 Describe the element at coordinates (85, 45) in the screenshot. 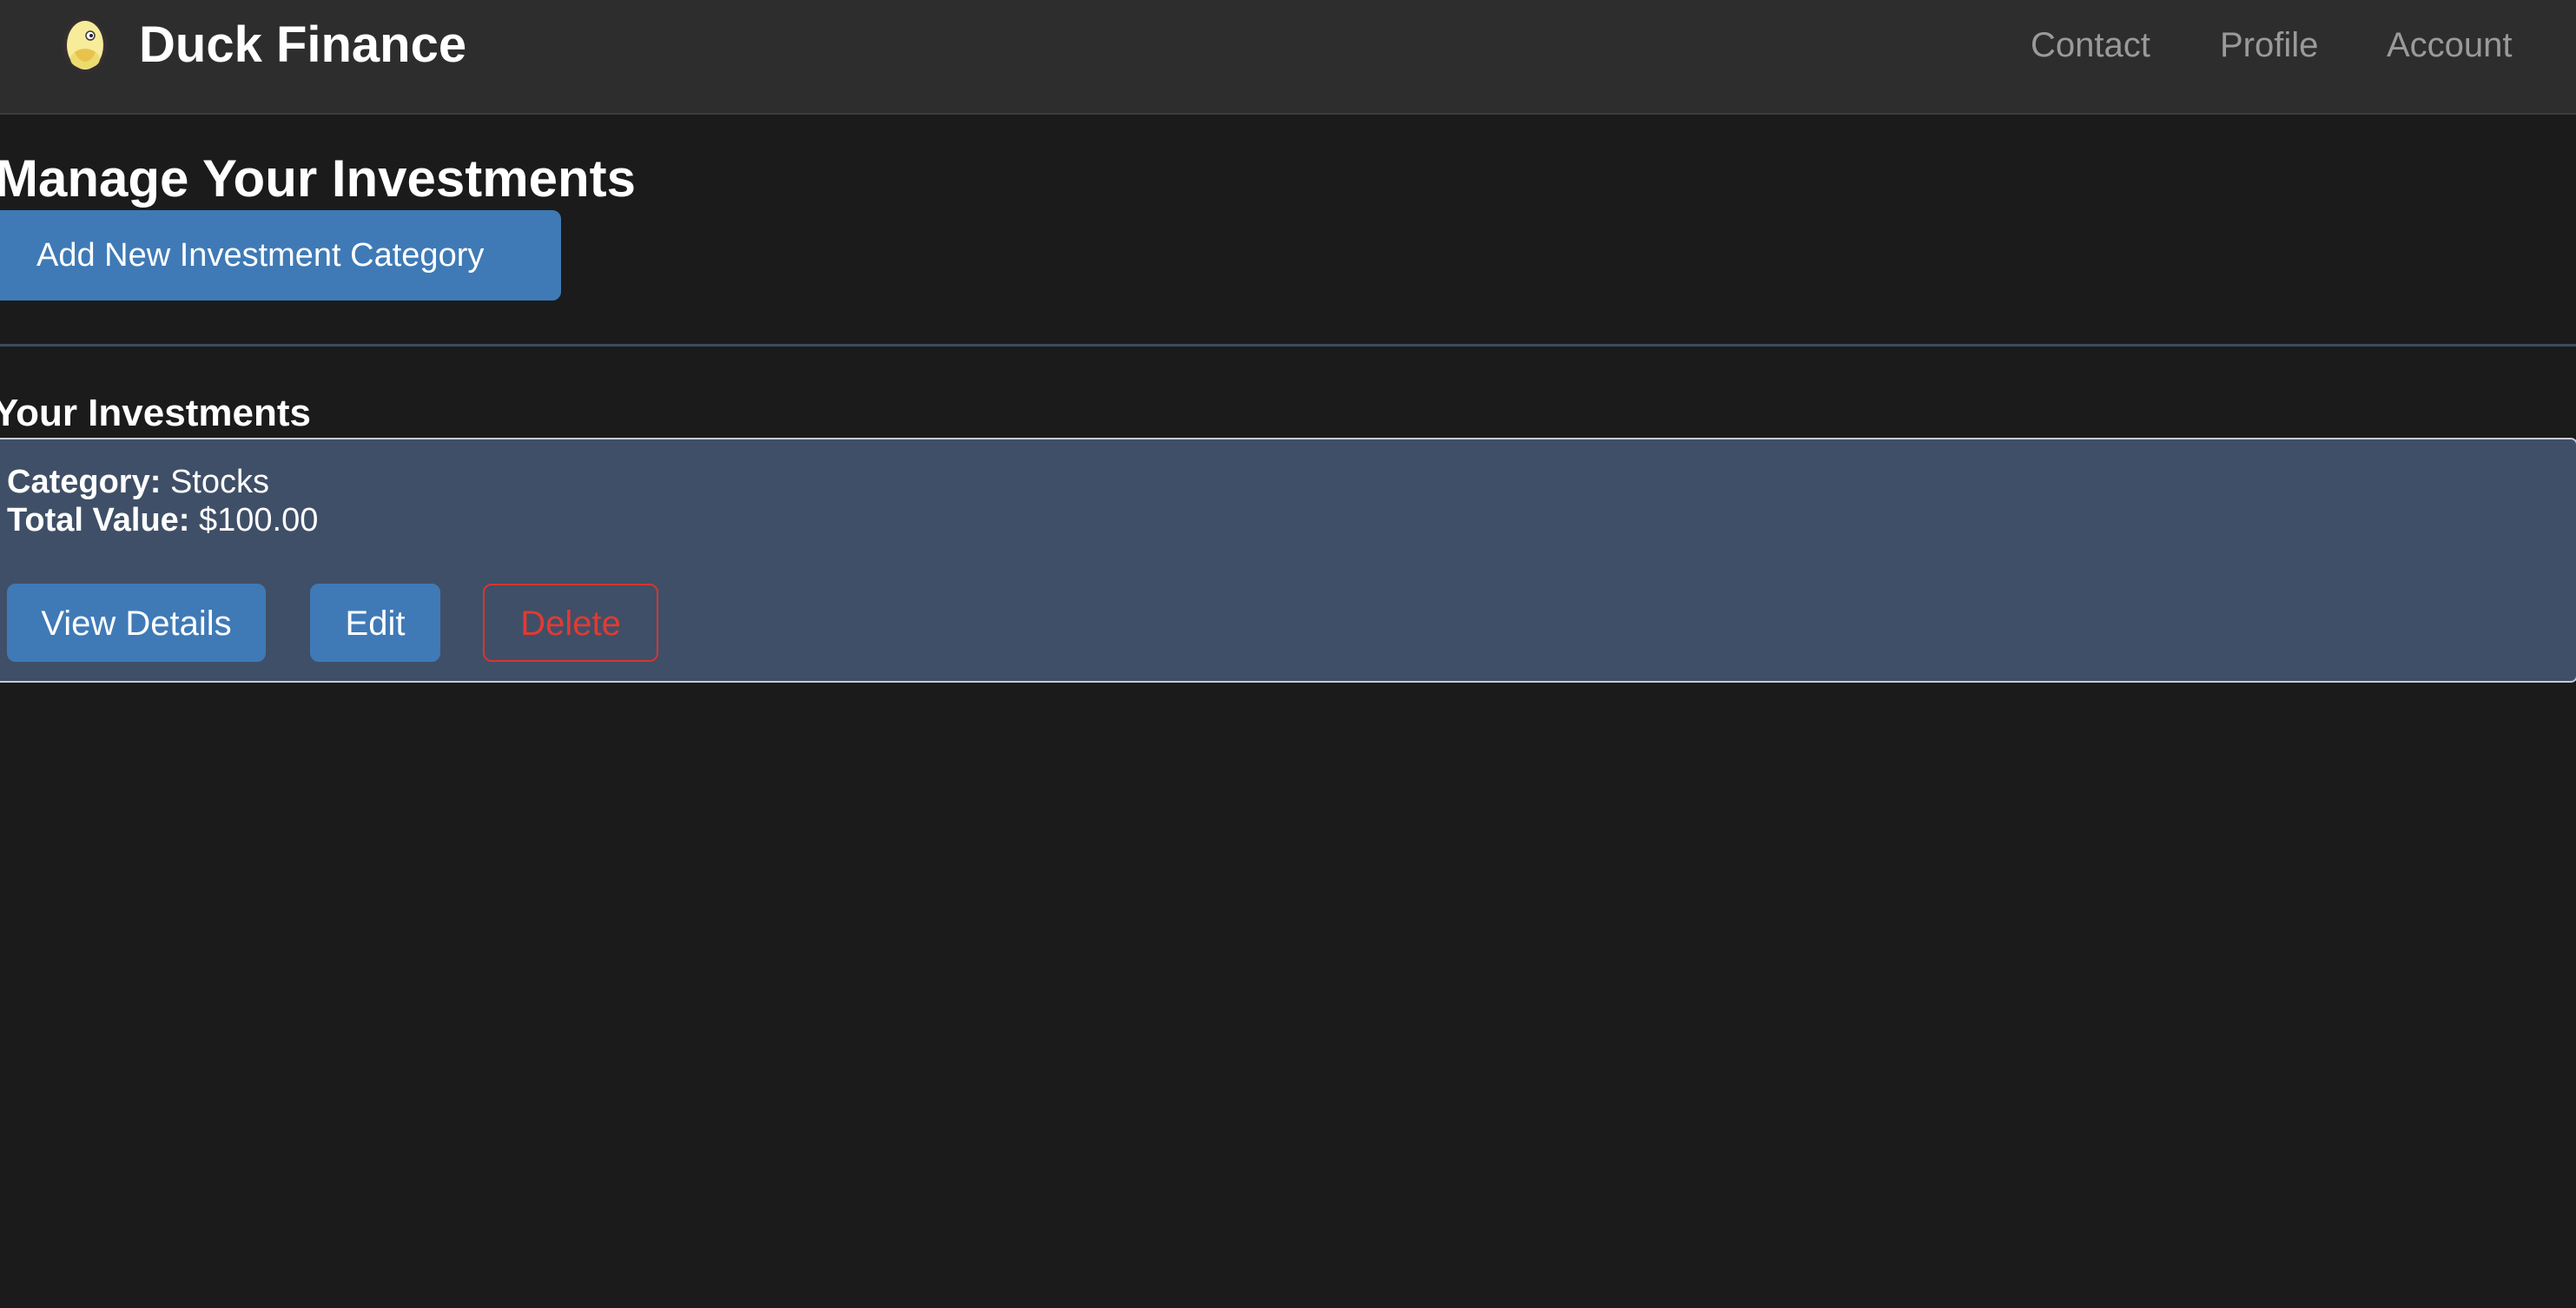

I see `duck-icon` at that location.